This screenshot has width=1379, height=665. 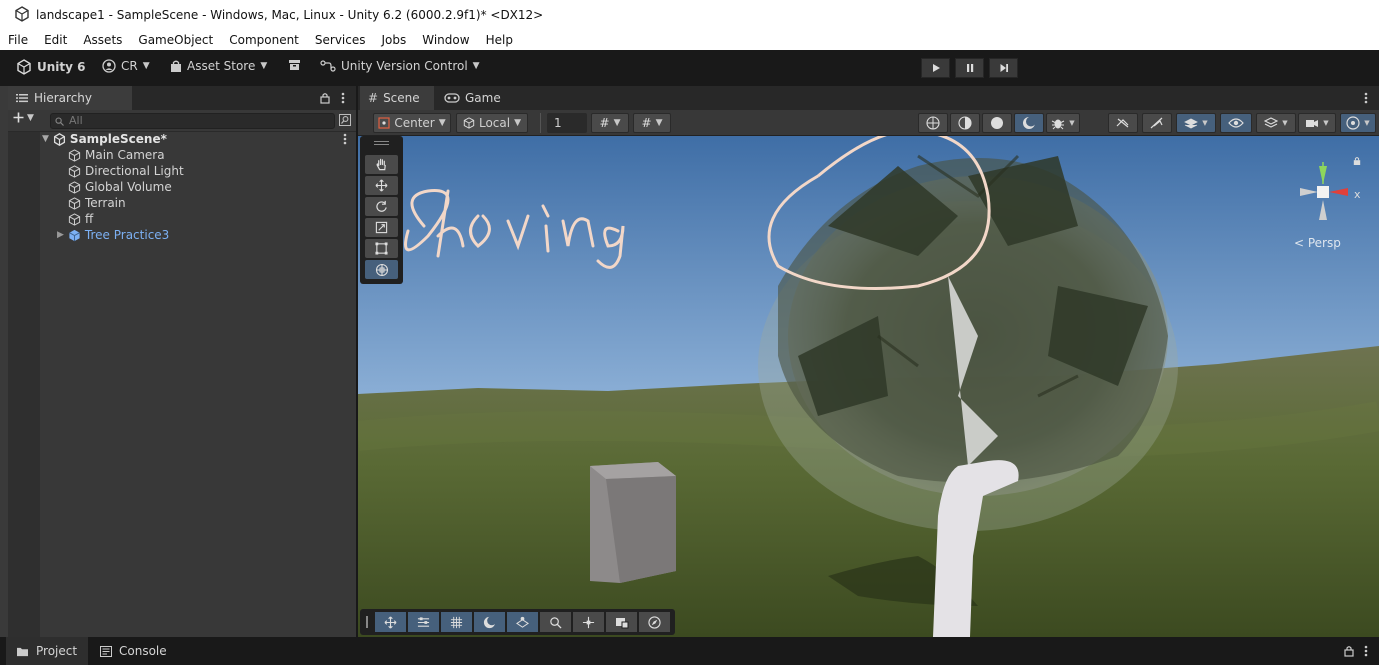 I want to click on hierarchy-item-tree-practice3: ▶ Tree Practice3, so click(x=113, y=235).